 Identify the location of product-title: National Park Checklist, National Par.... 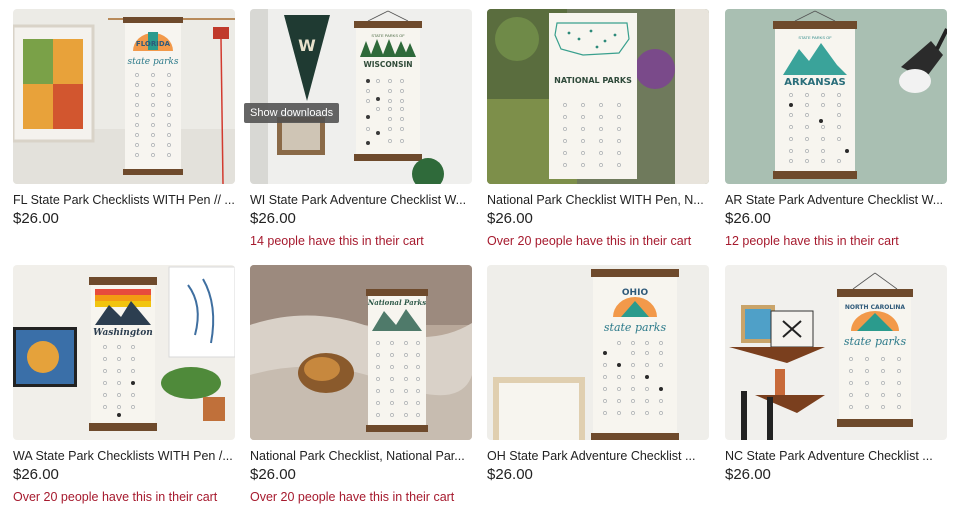
(361, 456).